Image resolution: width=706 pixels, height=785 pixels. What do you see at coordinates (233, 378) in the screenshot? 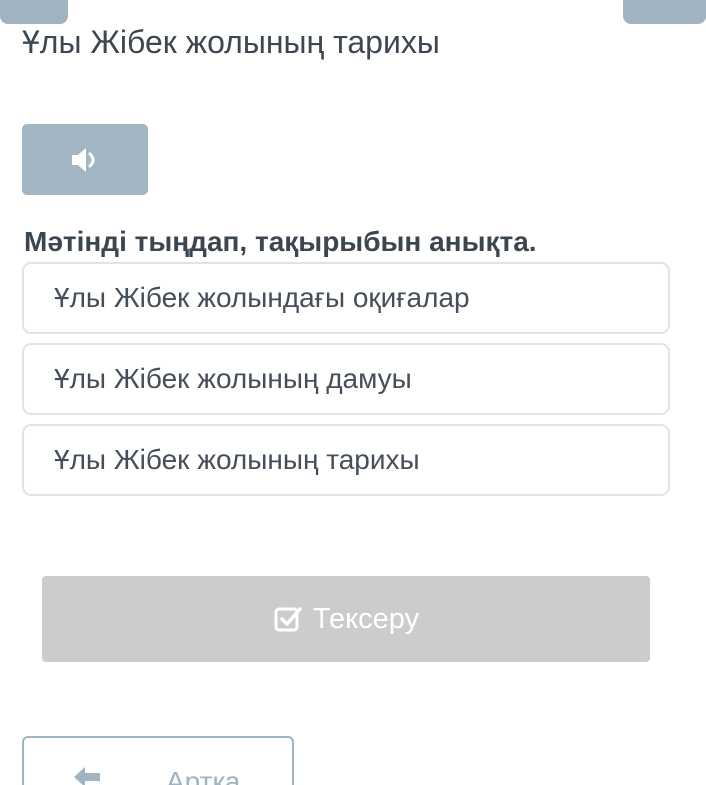
I see `answer-option-label: Ұлы Жібек жолының дамуы` at bounding box center [233, 378].